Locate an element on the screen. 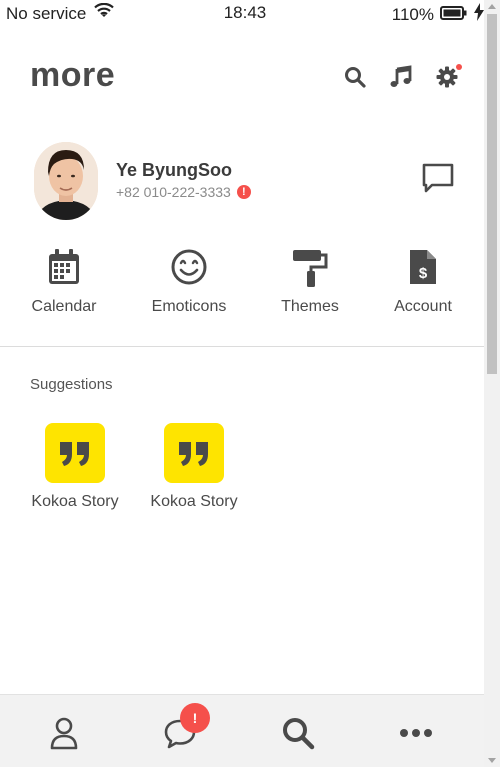  invoice-icon: $ is located at coordinates (423, 268).